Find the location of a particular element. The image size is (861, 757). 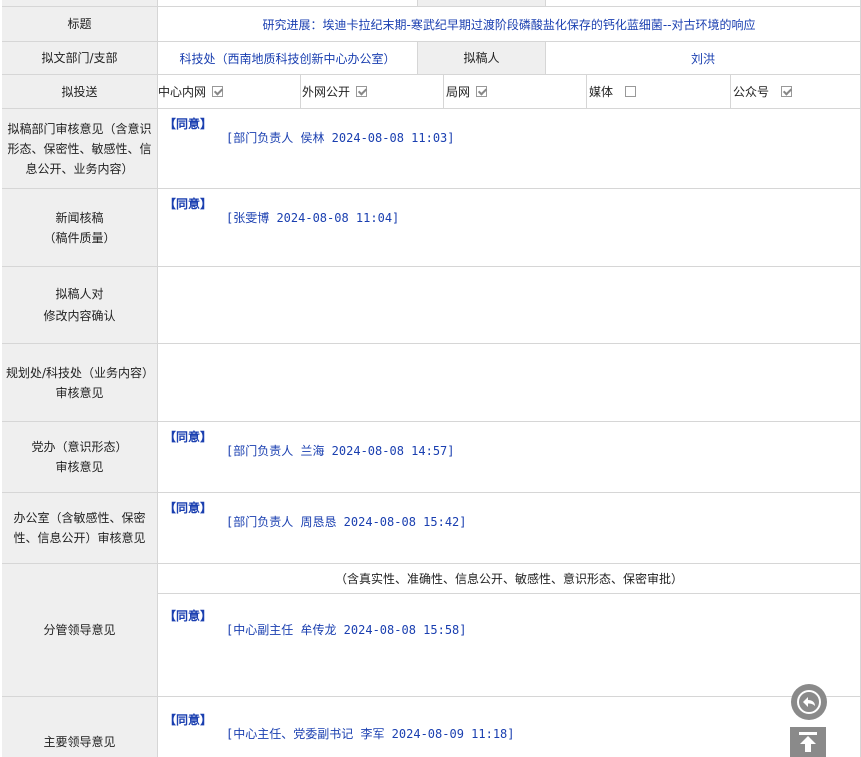

signature-text: [部门负责人 周恳恳 2024-08-08 15:42] is located at coordinates (346, 522).